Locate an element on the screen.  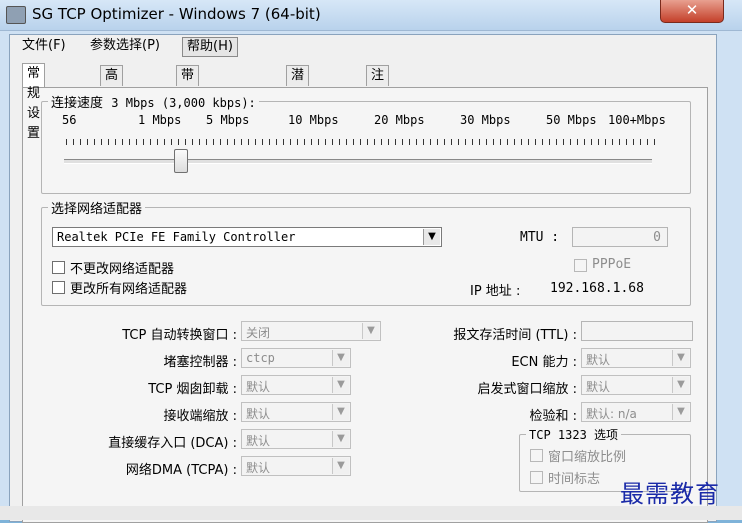
timestamps-checkbox is located at coordinates (536, 477).